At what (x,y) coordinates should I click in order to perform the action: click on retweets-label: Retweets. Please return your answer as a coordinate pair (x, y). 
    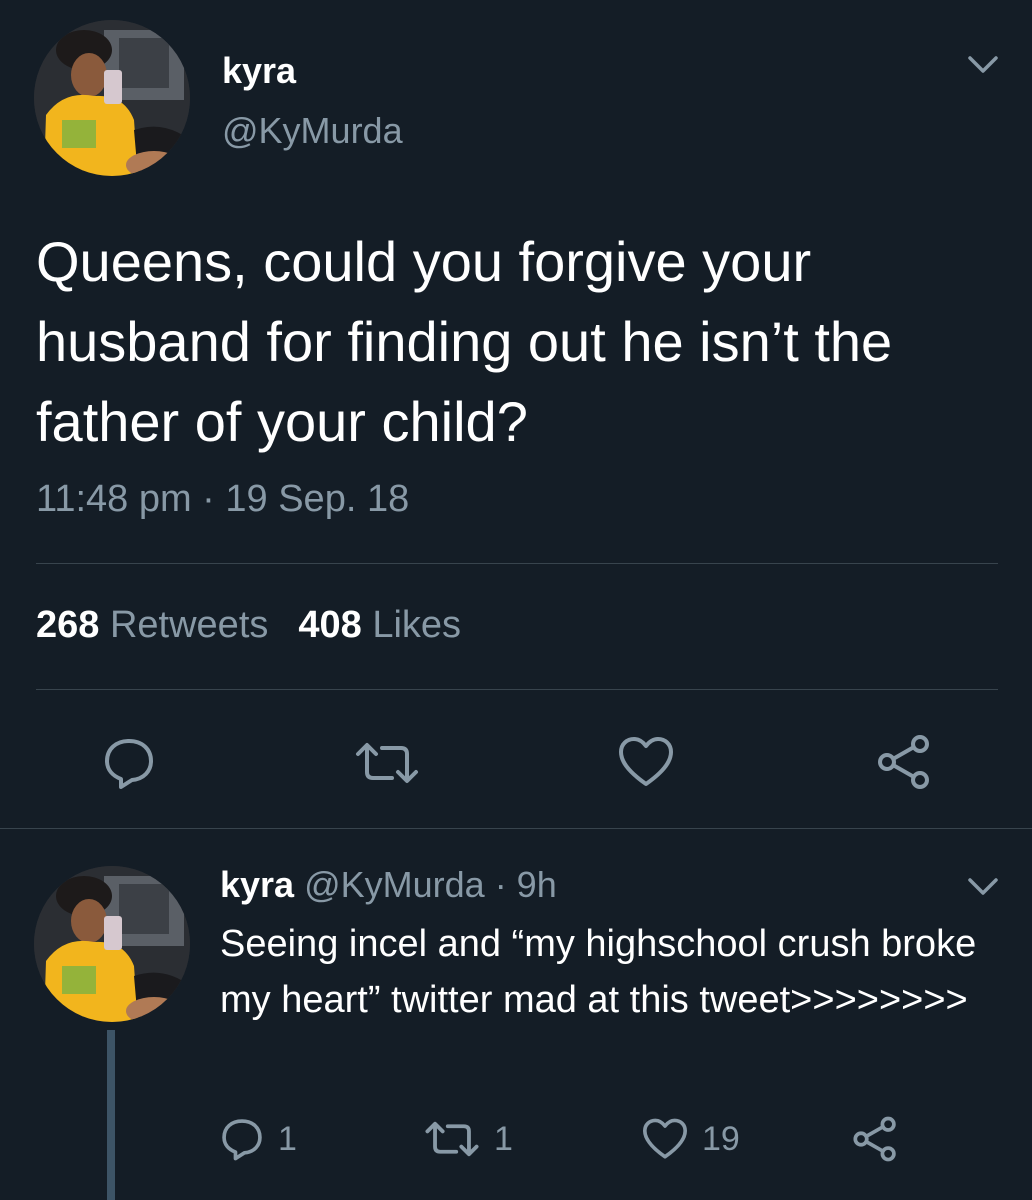
    Looking at the image, I should click on (189, 625).